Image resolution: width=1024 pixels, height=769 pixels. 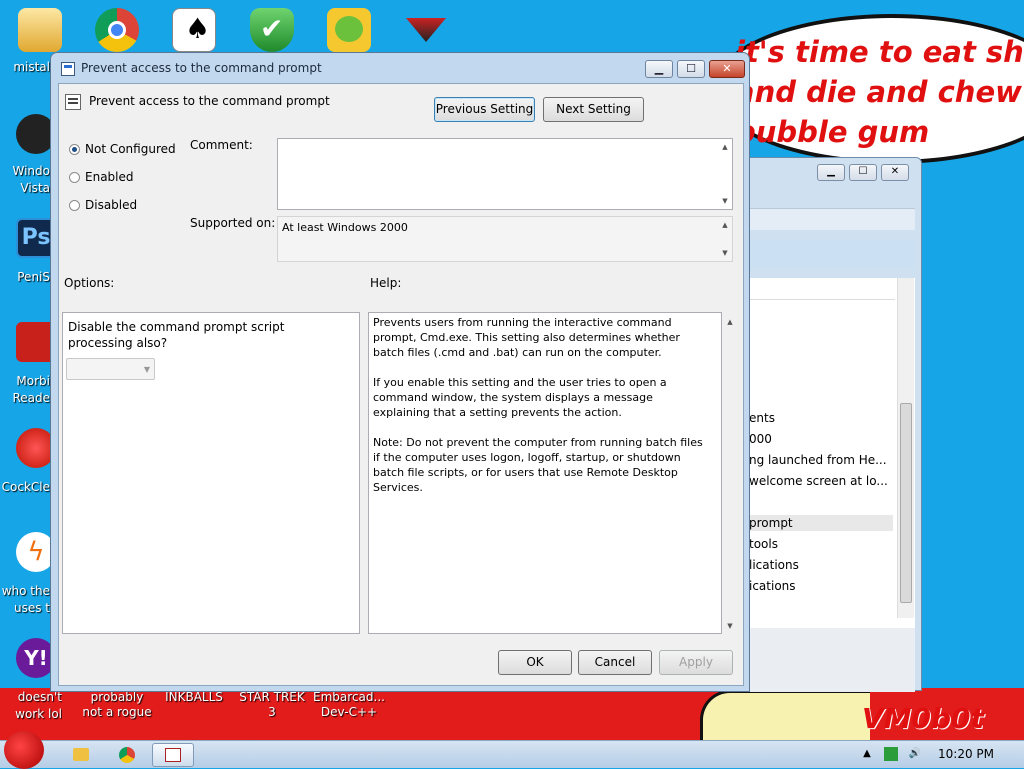 I want to click on taskbar-policy-editor, so click(x=173, y=755).